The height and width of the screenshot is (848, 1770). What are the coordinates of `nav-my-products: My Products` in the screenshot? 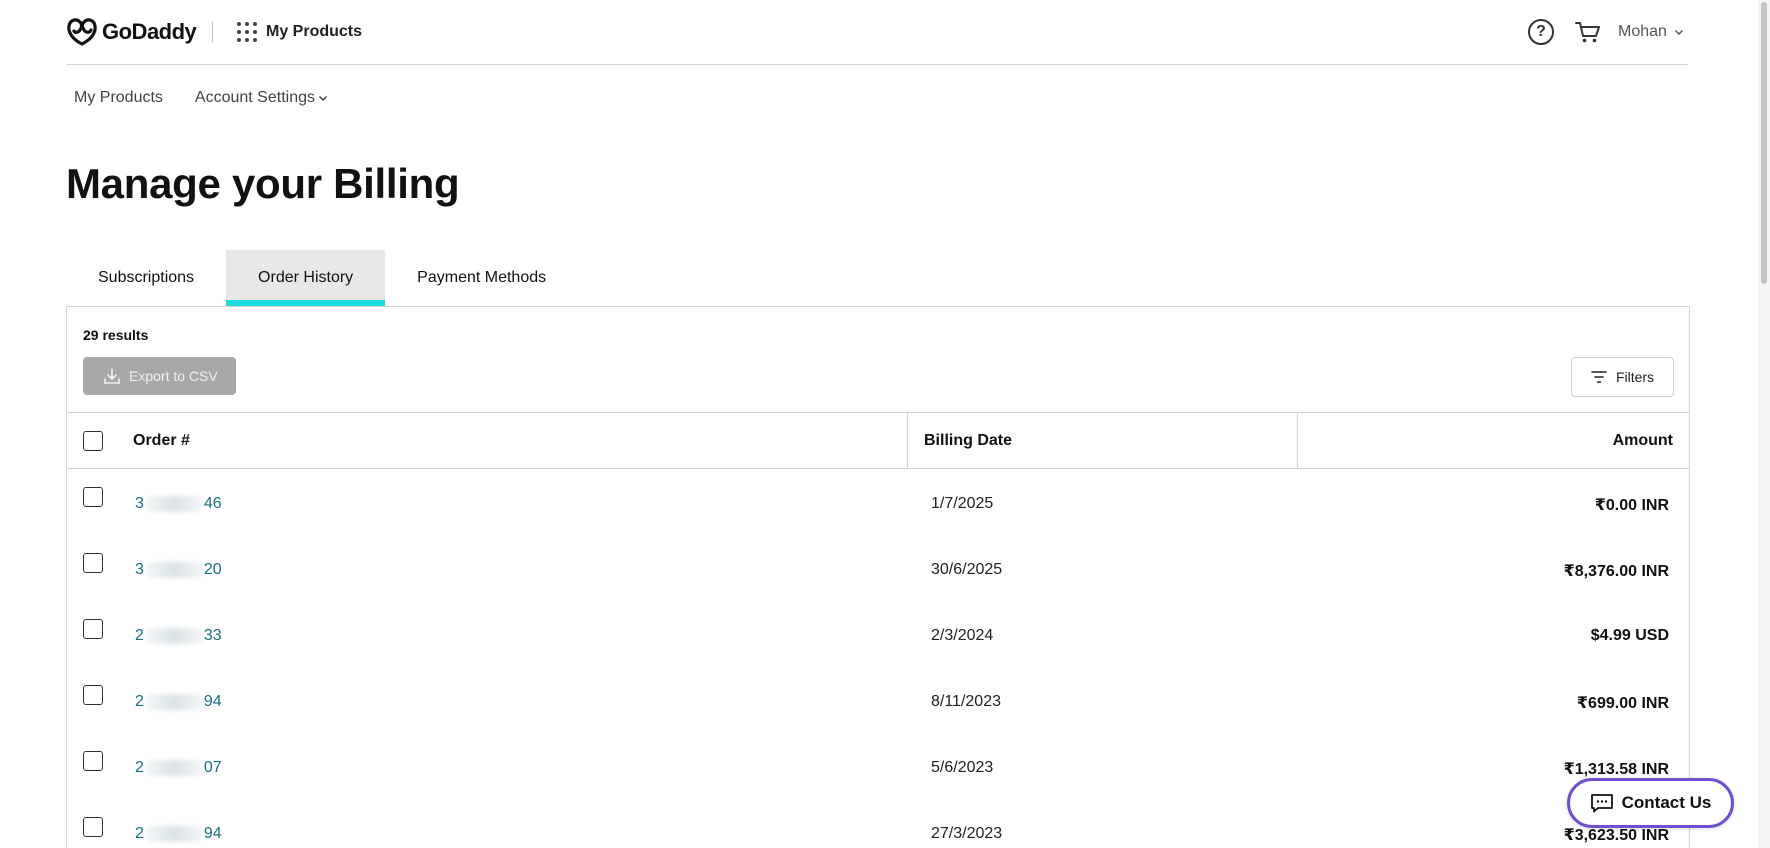 It's located at (118, 98).